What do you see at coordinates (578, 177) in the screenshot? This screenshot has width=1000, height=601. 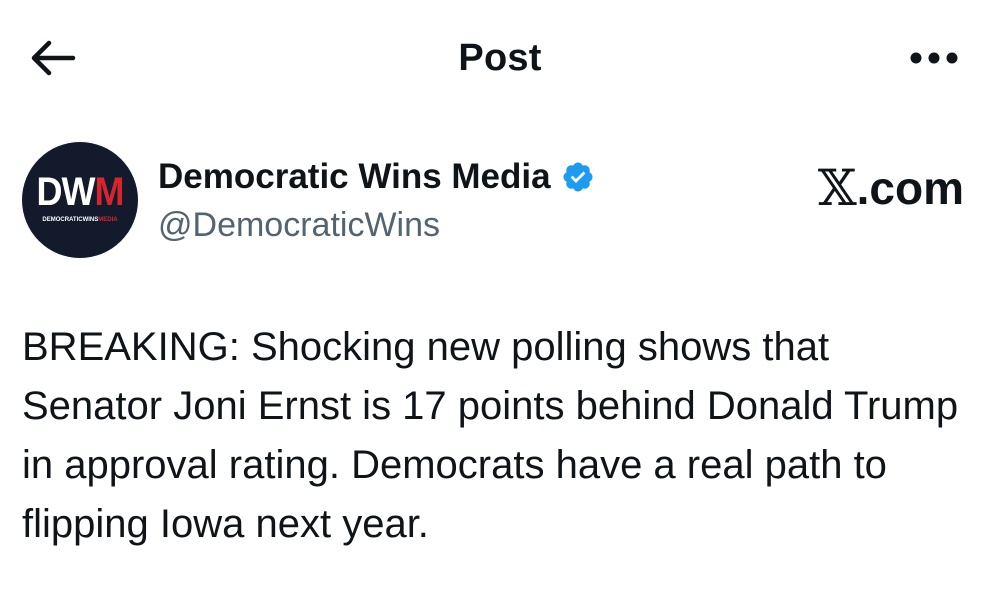 I see `verified-badge-icon` at bounding box center [578, 177].